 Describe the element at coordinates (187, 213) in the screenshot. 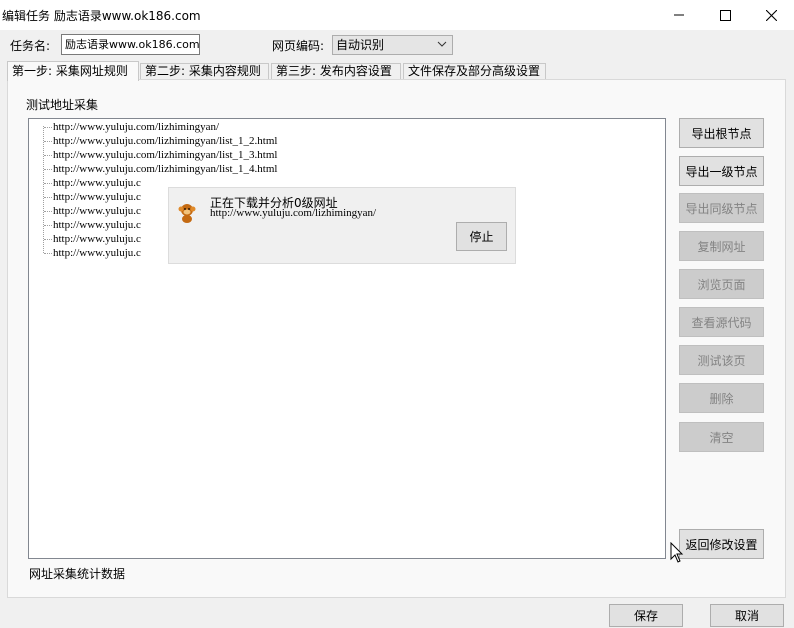

I see `monkey-icon` at that location.